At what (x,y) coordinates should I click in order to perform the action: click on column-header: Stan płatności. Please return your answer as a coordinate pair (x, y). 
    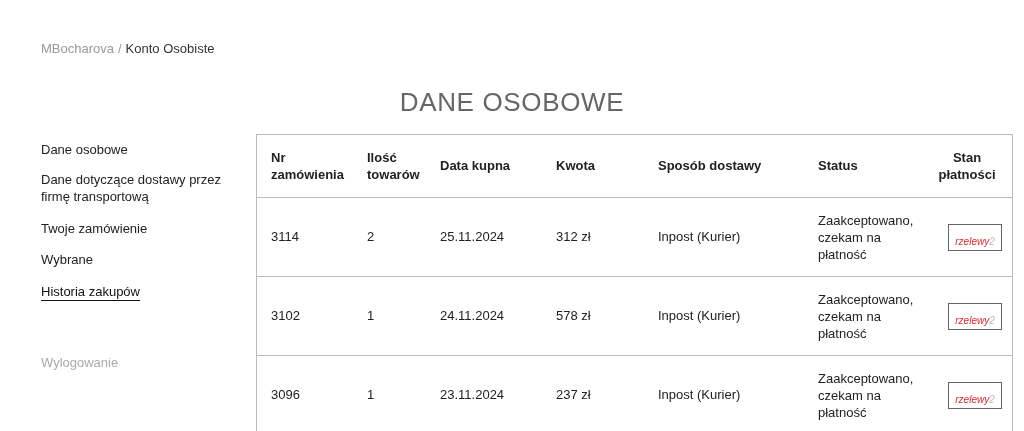
    Looking at the image, I should click on (967, 165).